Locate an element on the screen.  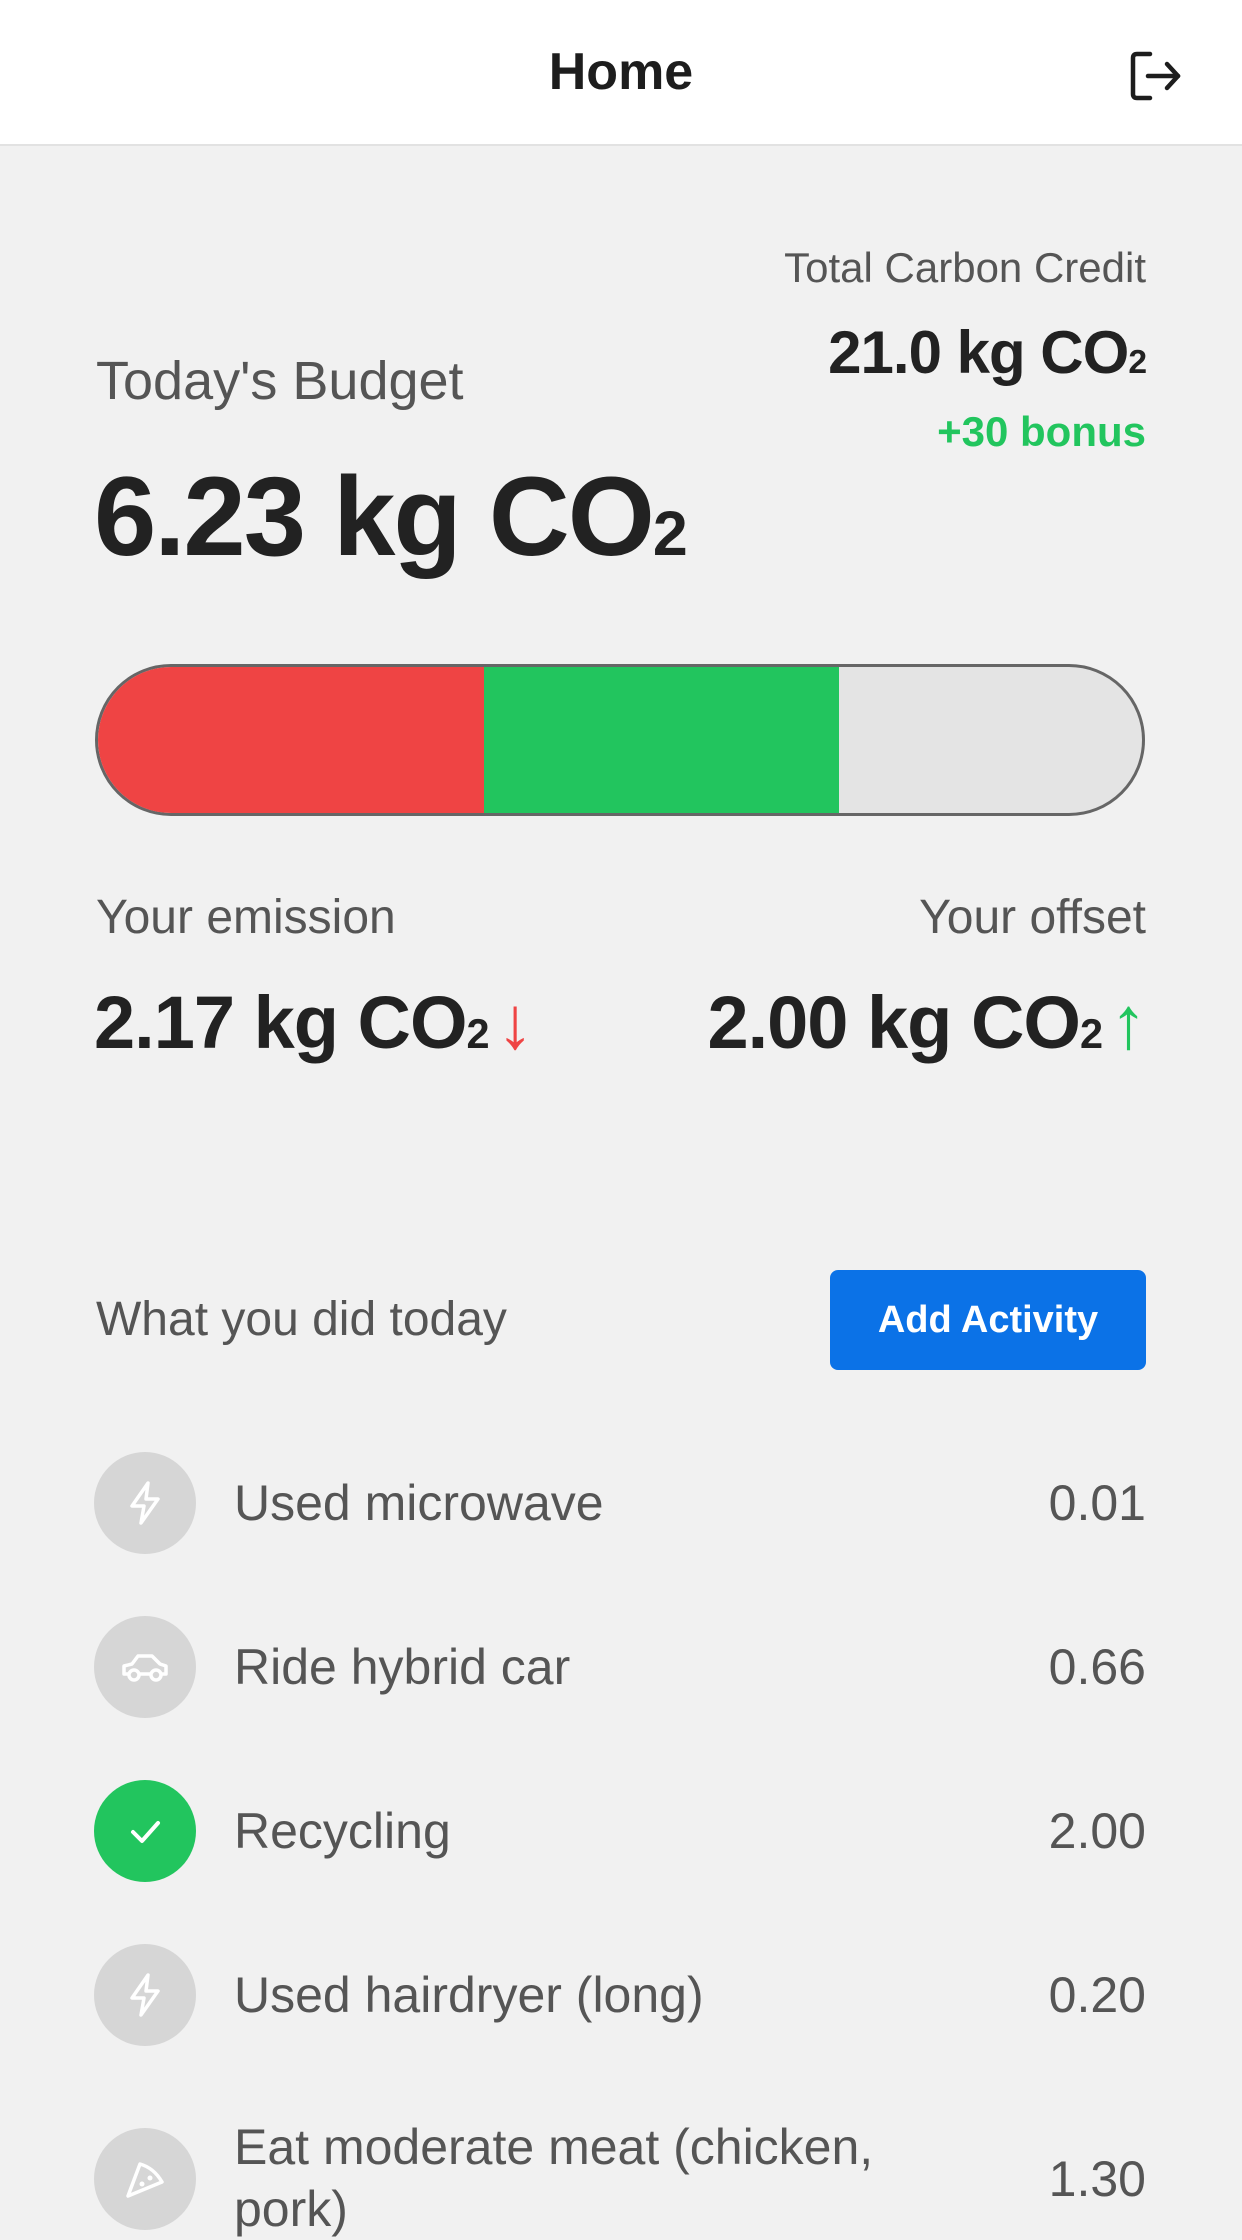
total-credit-amount: 21.0 kg CO is located at coordinates (978, 352).